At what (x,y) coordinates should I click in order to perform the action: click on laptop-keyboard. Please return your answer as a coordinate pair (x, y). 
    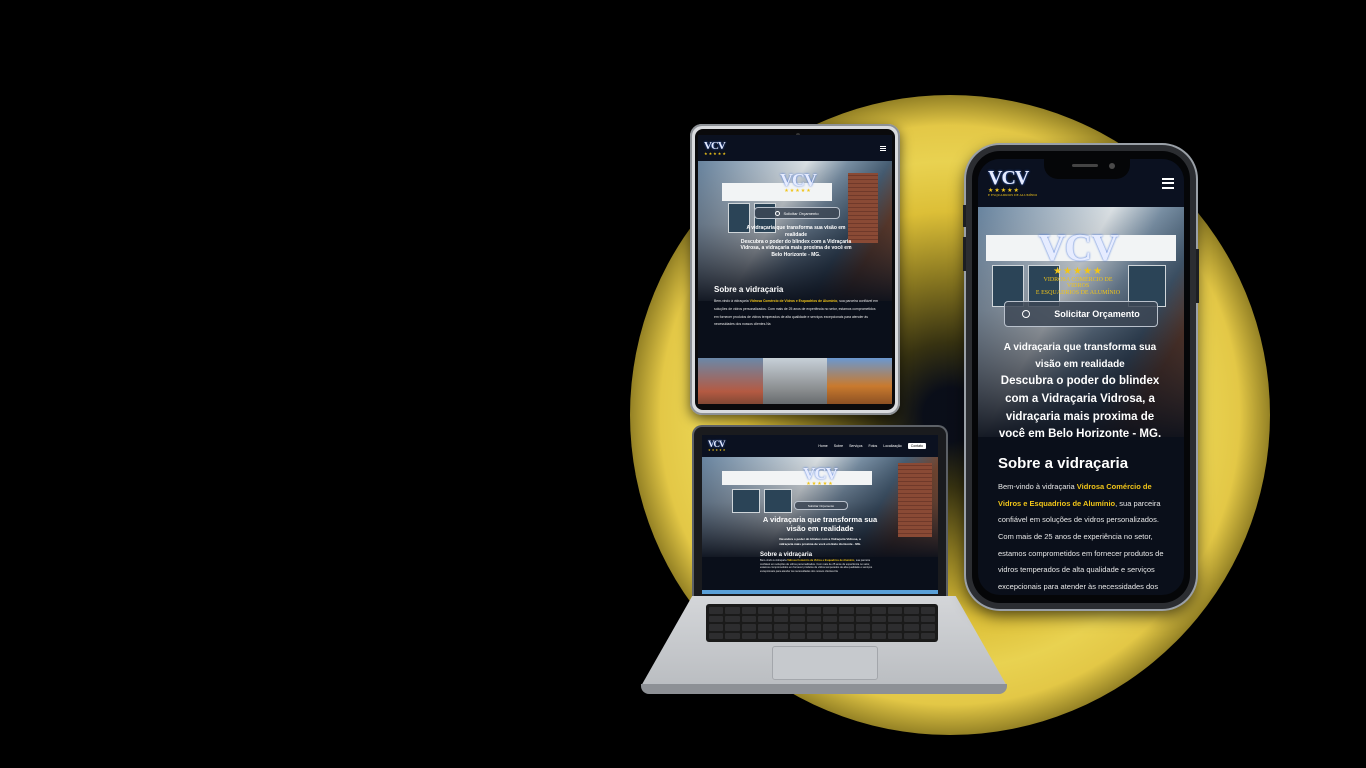
    Looking at the image, I should click on (822, 623).